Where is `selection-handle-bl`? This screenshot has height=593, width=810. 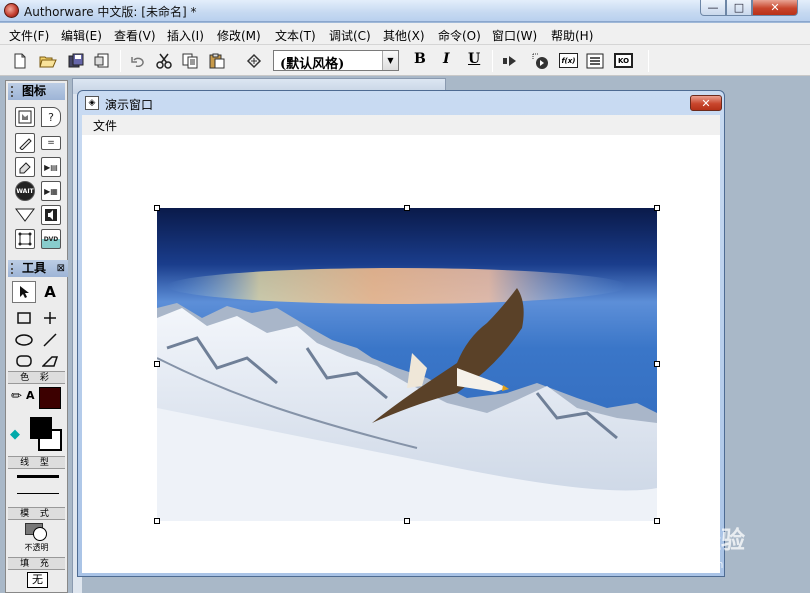 selection-handle-bl is located at coordinates (157, 521).